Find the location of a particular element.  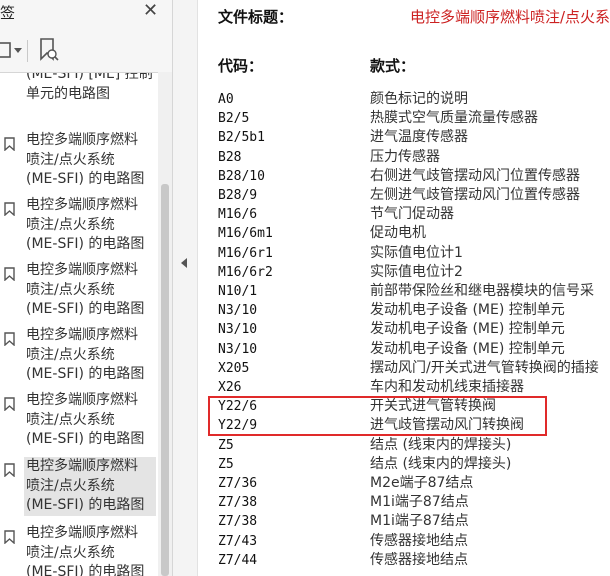

bookmark-item: (ME-SFI) [ME] 控制 单元的电路图 is located at coordinates (79, 93).